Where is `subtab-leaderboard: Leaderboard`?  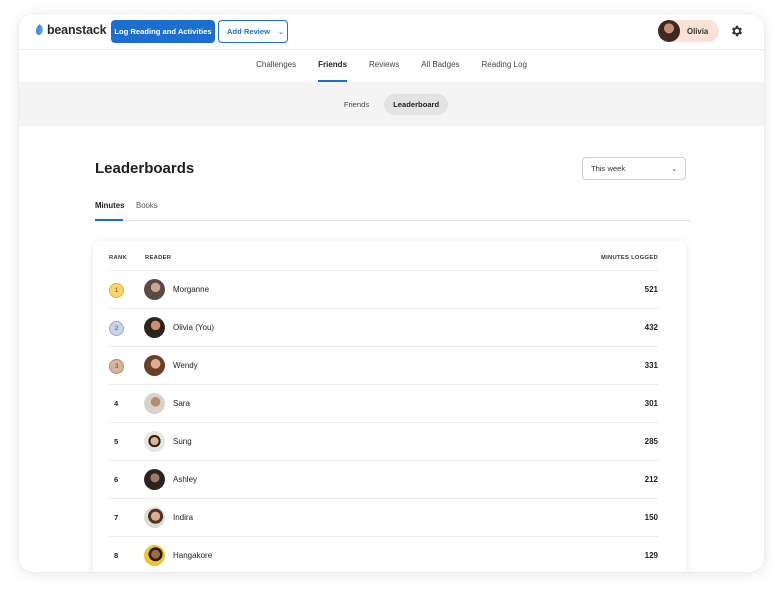 subtab-leaderboard: Leaderboard is located at coordinates (416, 104).